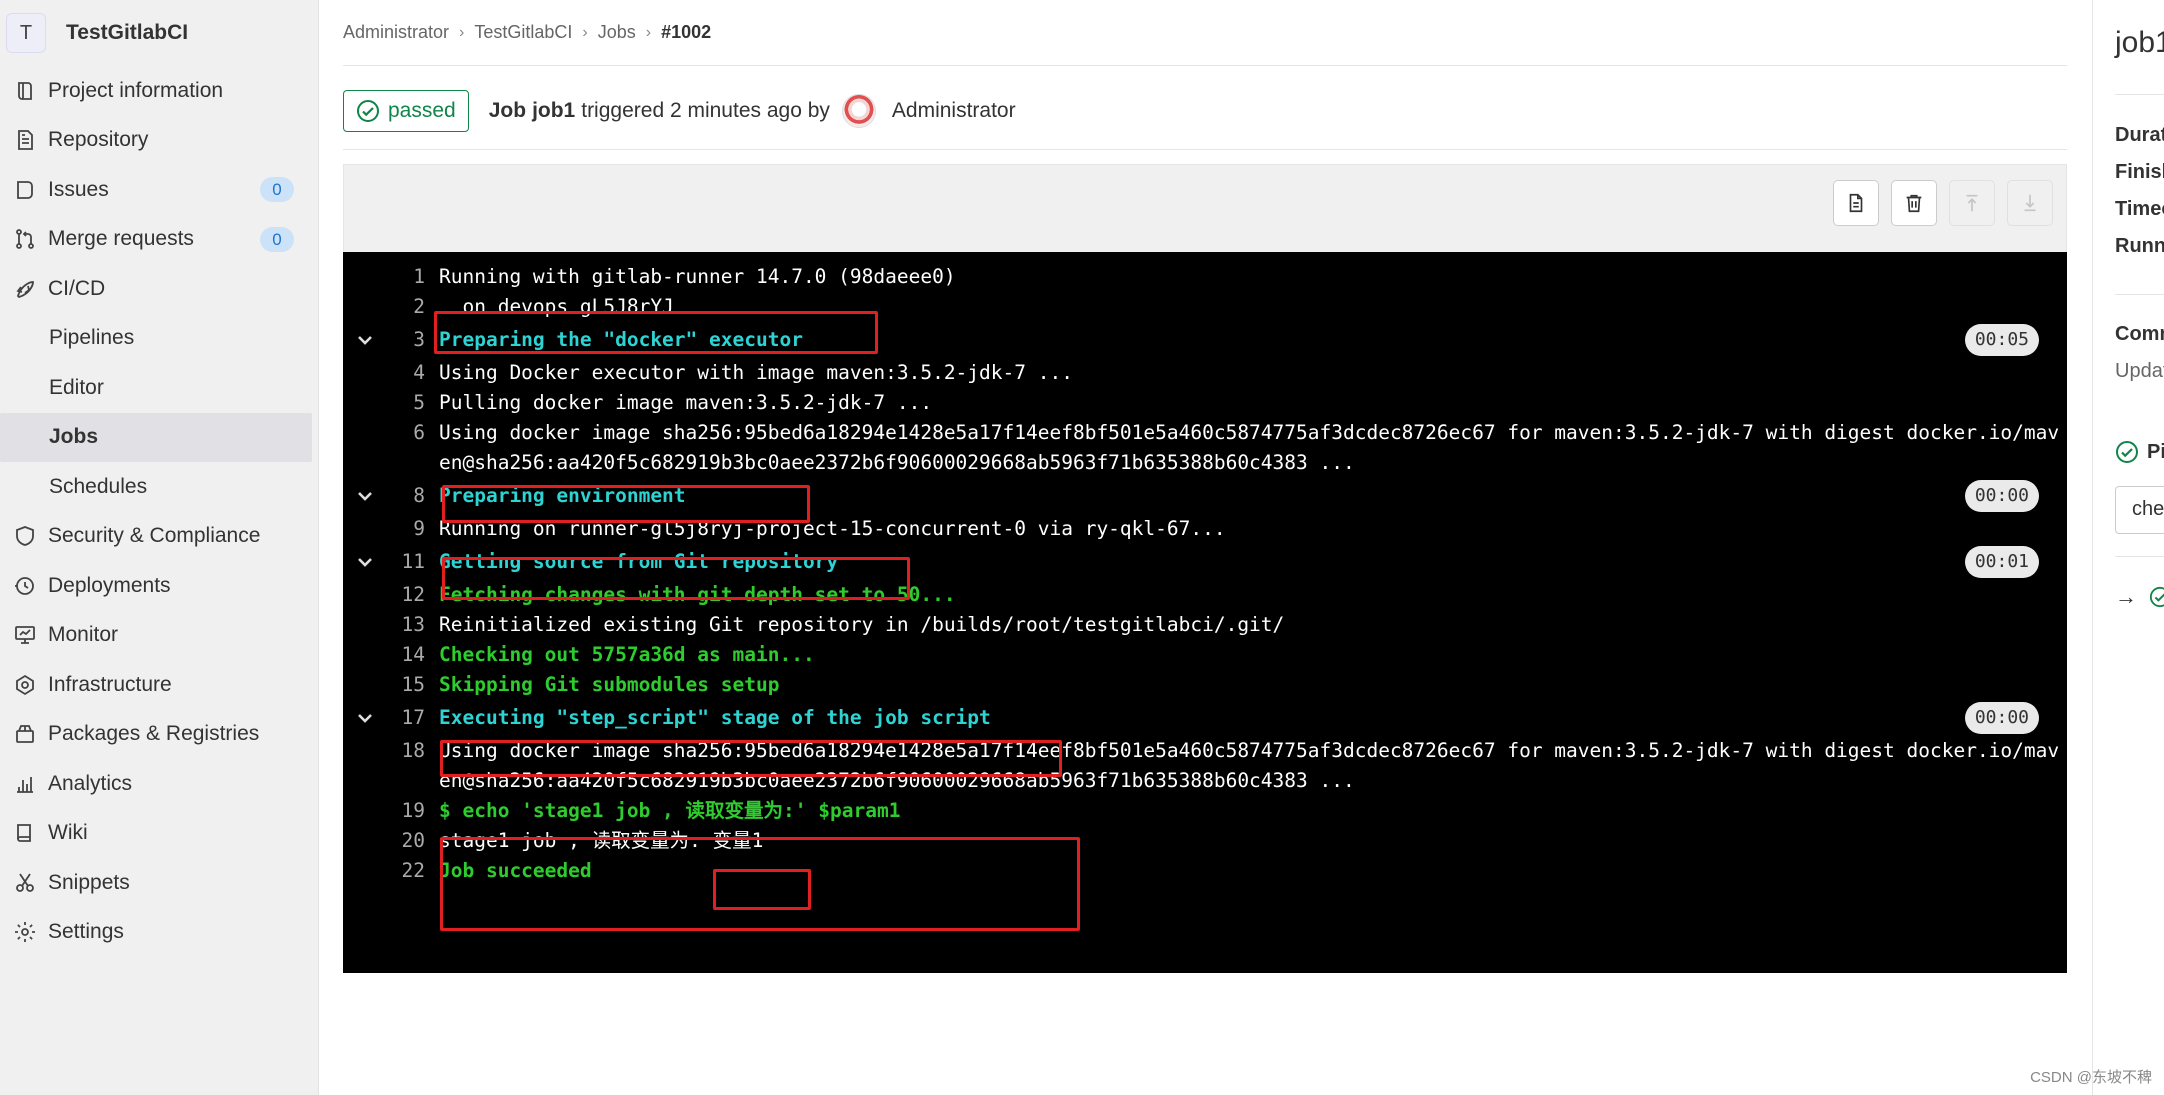  Describe the element at coordinates (1972, 203) in the screenshot. I see `scroll-top-button` at that location.